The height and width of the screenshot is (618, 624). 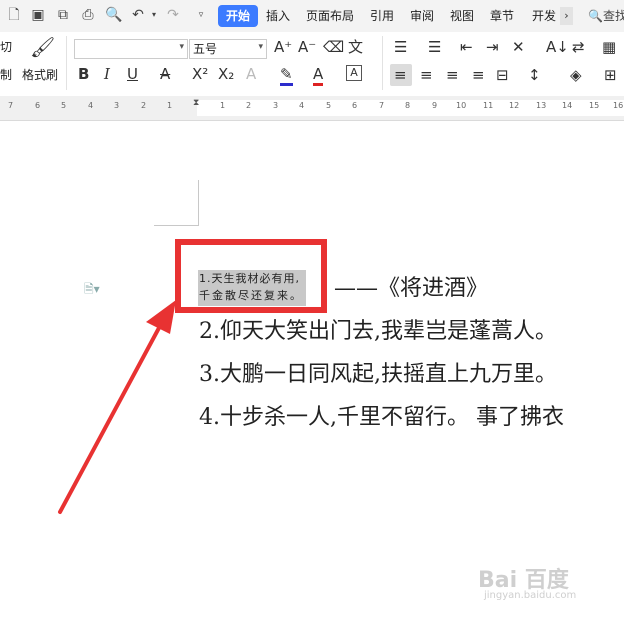 What do you see at coordinates (530, 595) in the screenshot?
I see `watermark-url: jingyan.baidu.com` at bounding box center [530, 595].